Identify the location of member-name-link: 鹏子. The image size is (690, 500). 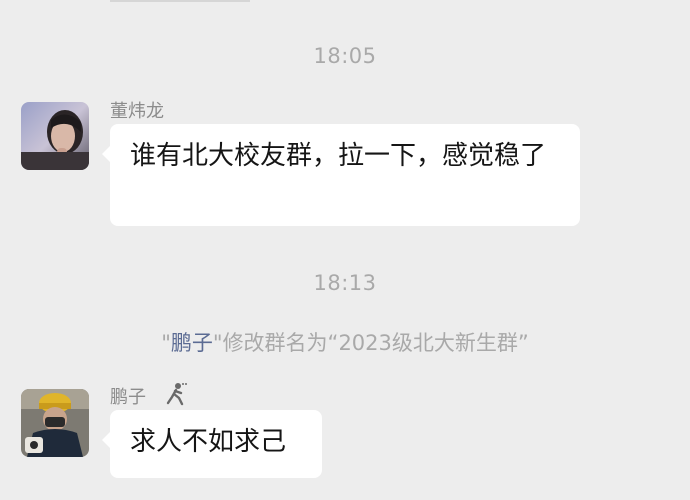
(192, 343).